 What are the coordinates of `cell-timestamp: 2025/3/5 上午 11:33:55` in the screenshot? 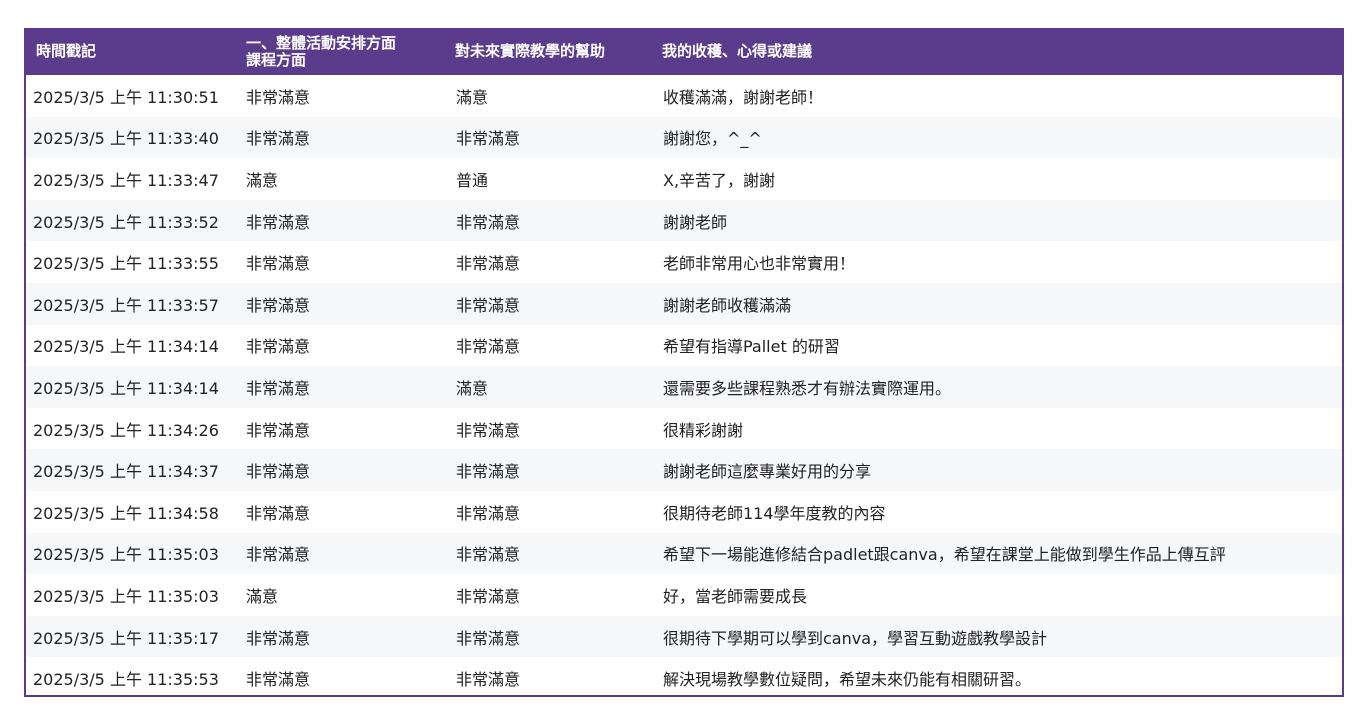 It's located at (126, 264).